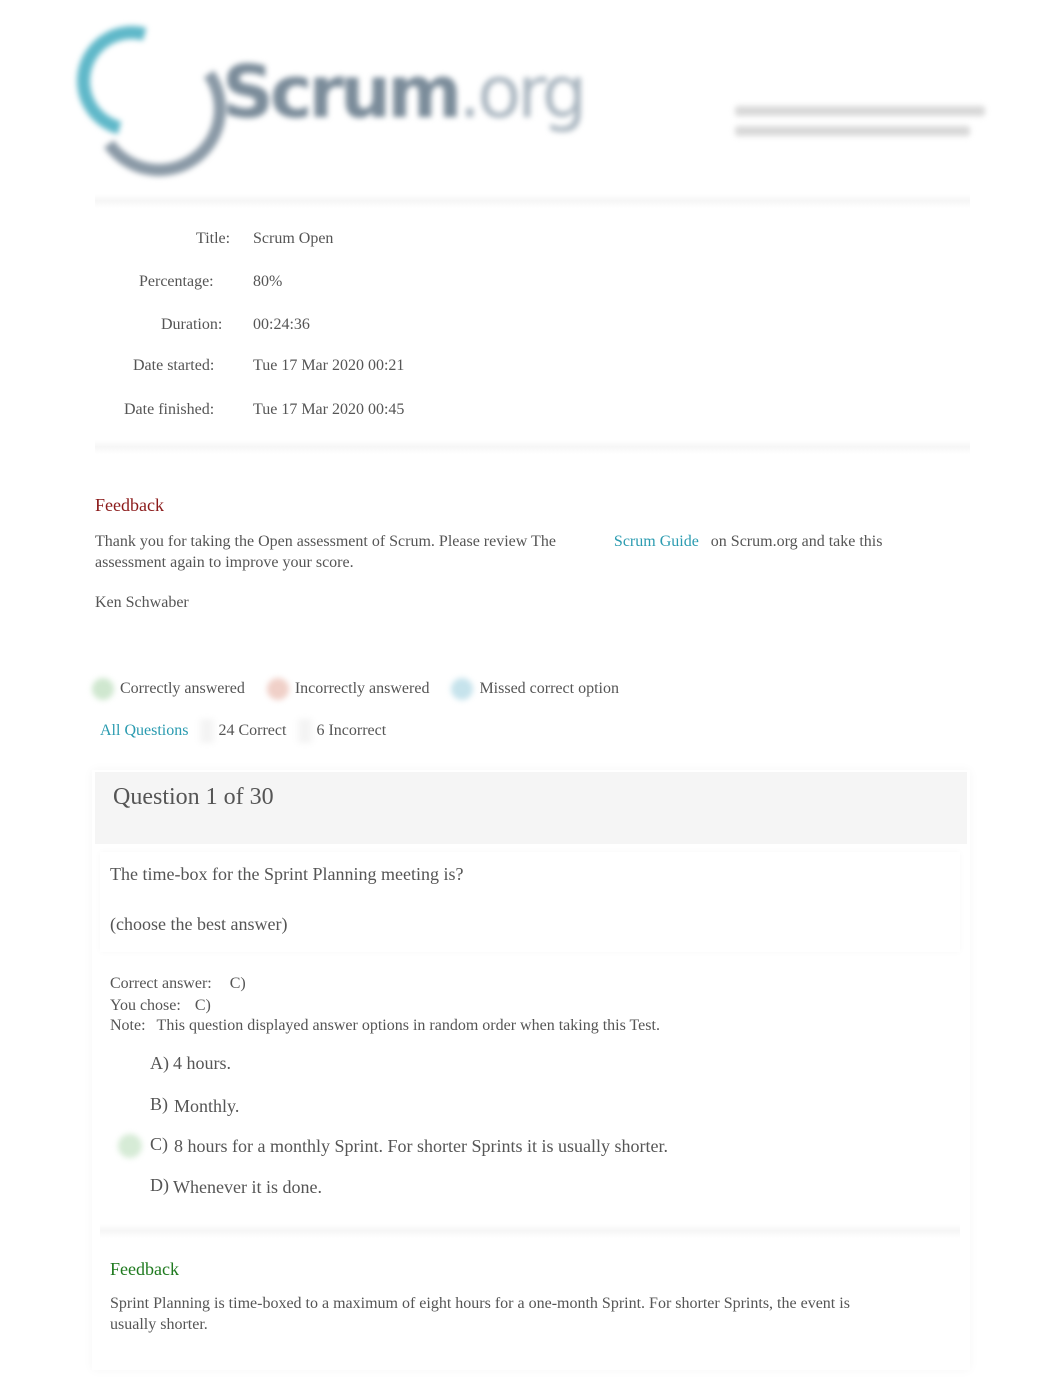 This screenshot has height=1377, width=1062. Describe the element at coordinates (192, 324) in the screenshot. I see `meta-label: Duration:` at that location.